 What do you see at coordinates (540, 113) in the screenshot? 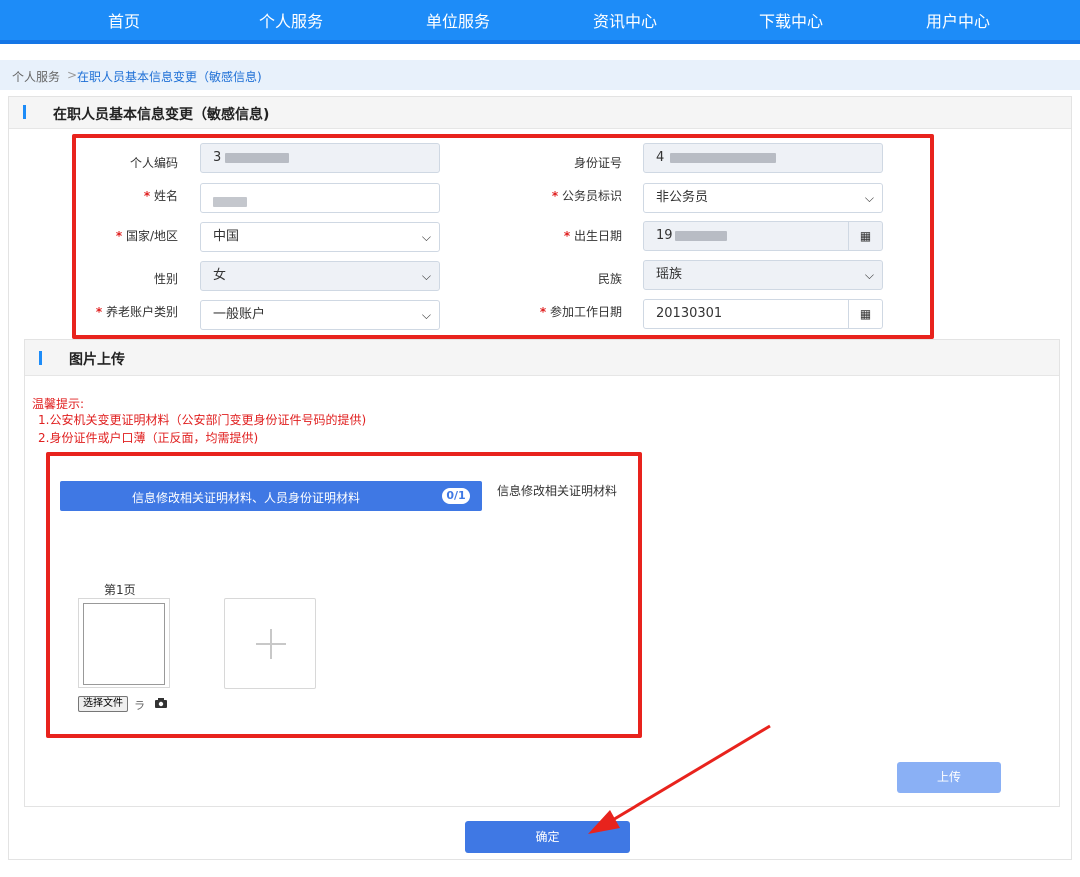
I see `panel-header: 在职人员基本信息变更（敏感信息)` at bounding box center [540, 113].